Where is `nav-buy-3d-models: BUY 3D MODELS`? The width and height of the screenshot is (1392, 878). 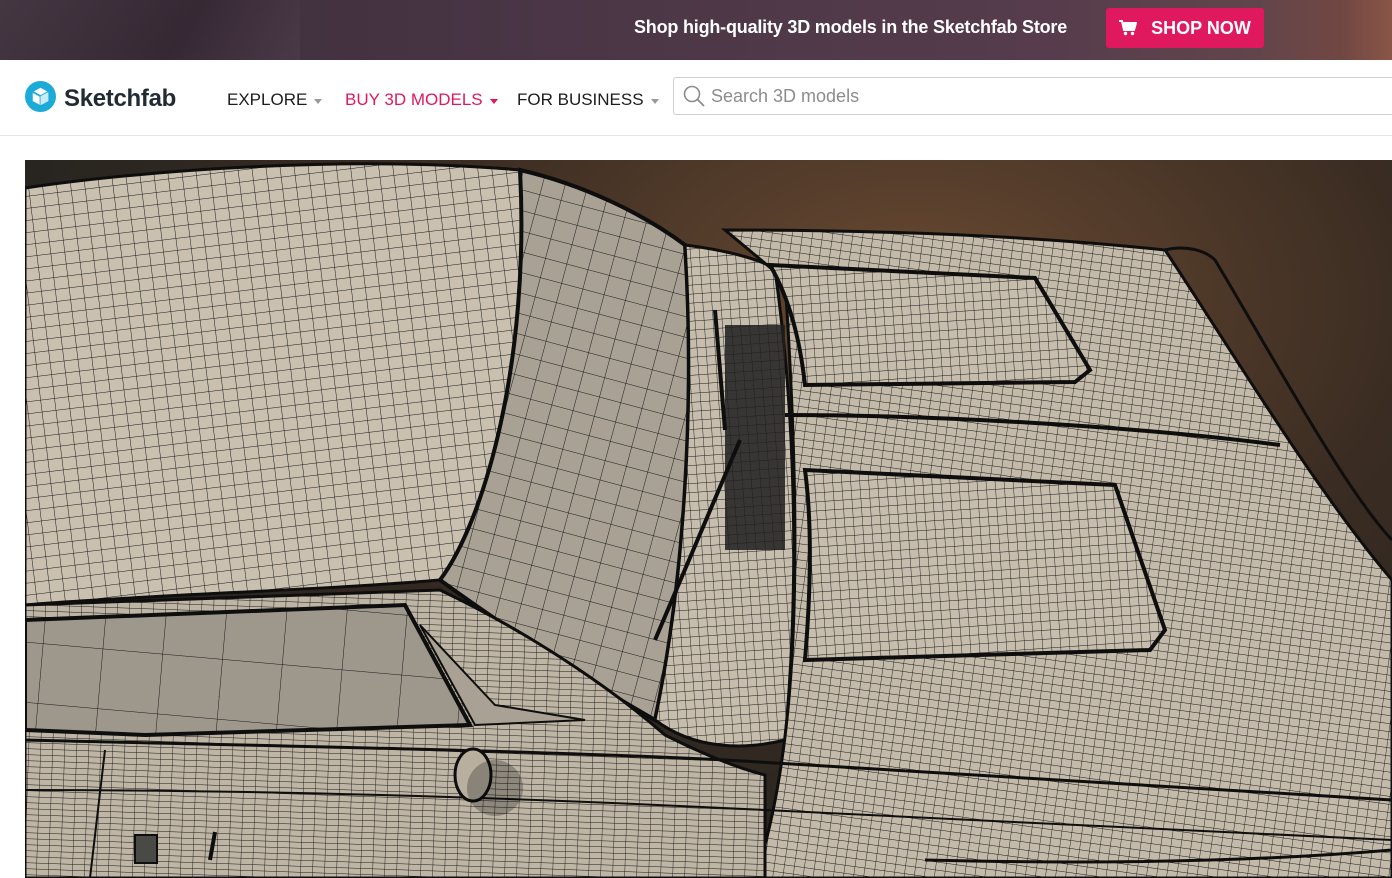
nav-buy-3d-models: BUY 3D MODELS is located at coordinates (421, 100).